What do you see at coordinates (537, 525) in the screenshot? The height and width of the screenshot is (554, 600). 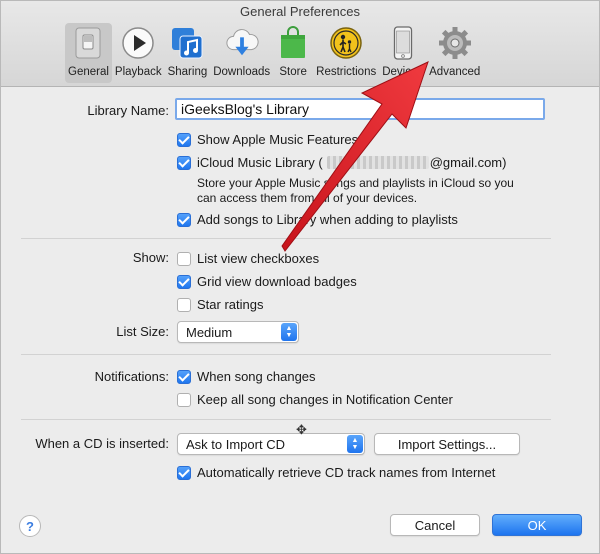 I see `ok-button: OK` at bounding box center [537, 525].